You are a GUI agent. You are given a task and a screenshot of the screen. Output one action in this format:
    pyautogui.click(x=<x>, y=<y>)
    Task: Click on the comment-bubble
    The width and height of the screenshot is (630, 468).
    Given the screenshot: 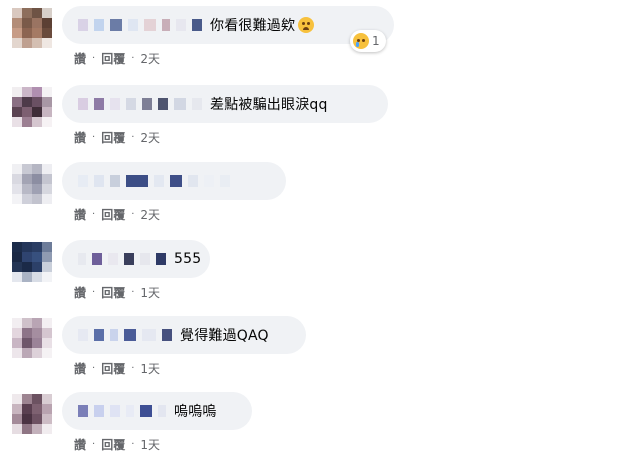 What is the action you would take?
    pyautogui.click(x=174, y=181)
    